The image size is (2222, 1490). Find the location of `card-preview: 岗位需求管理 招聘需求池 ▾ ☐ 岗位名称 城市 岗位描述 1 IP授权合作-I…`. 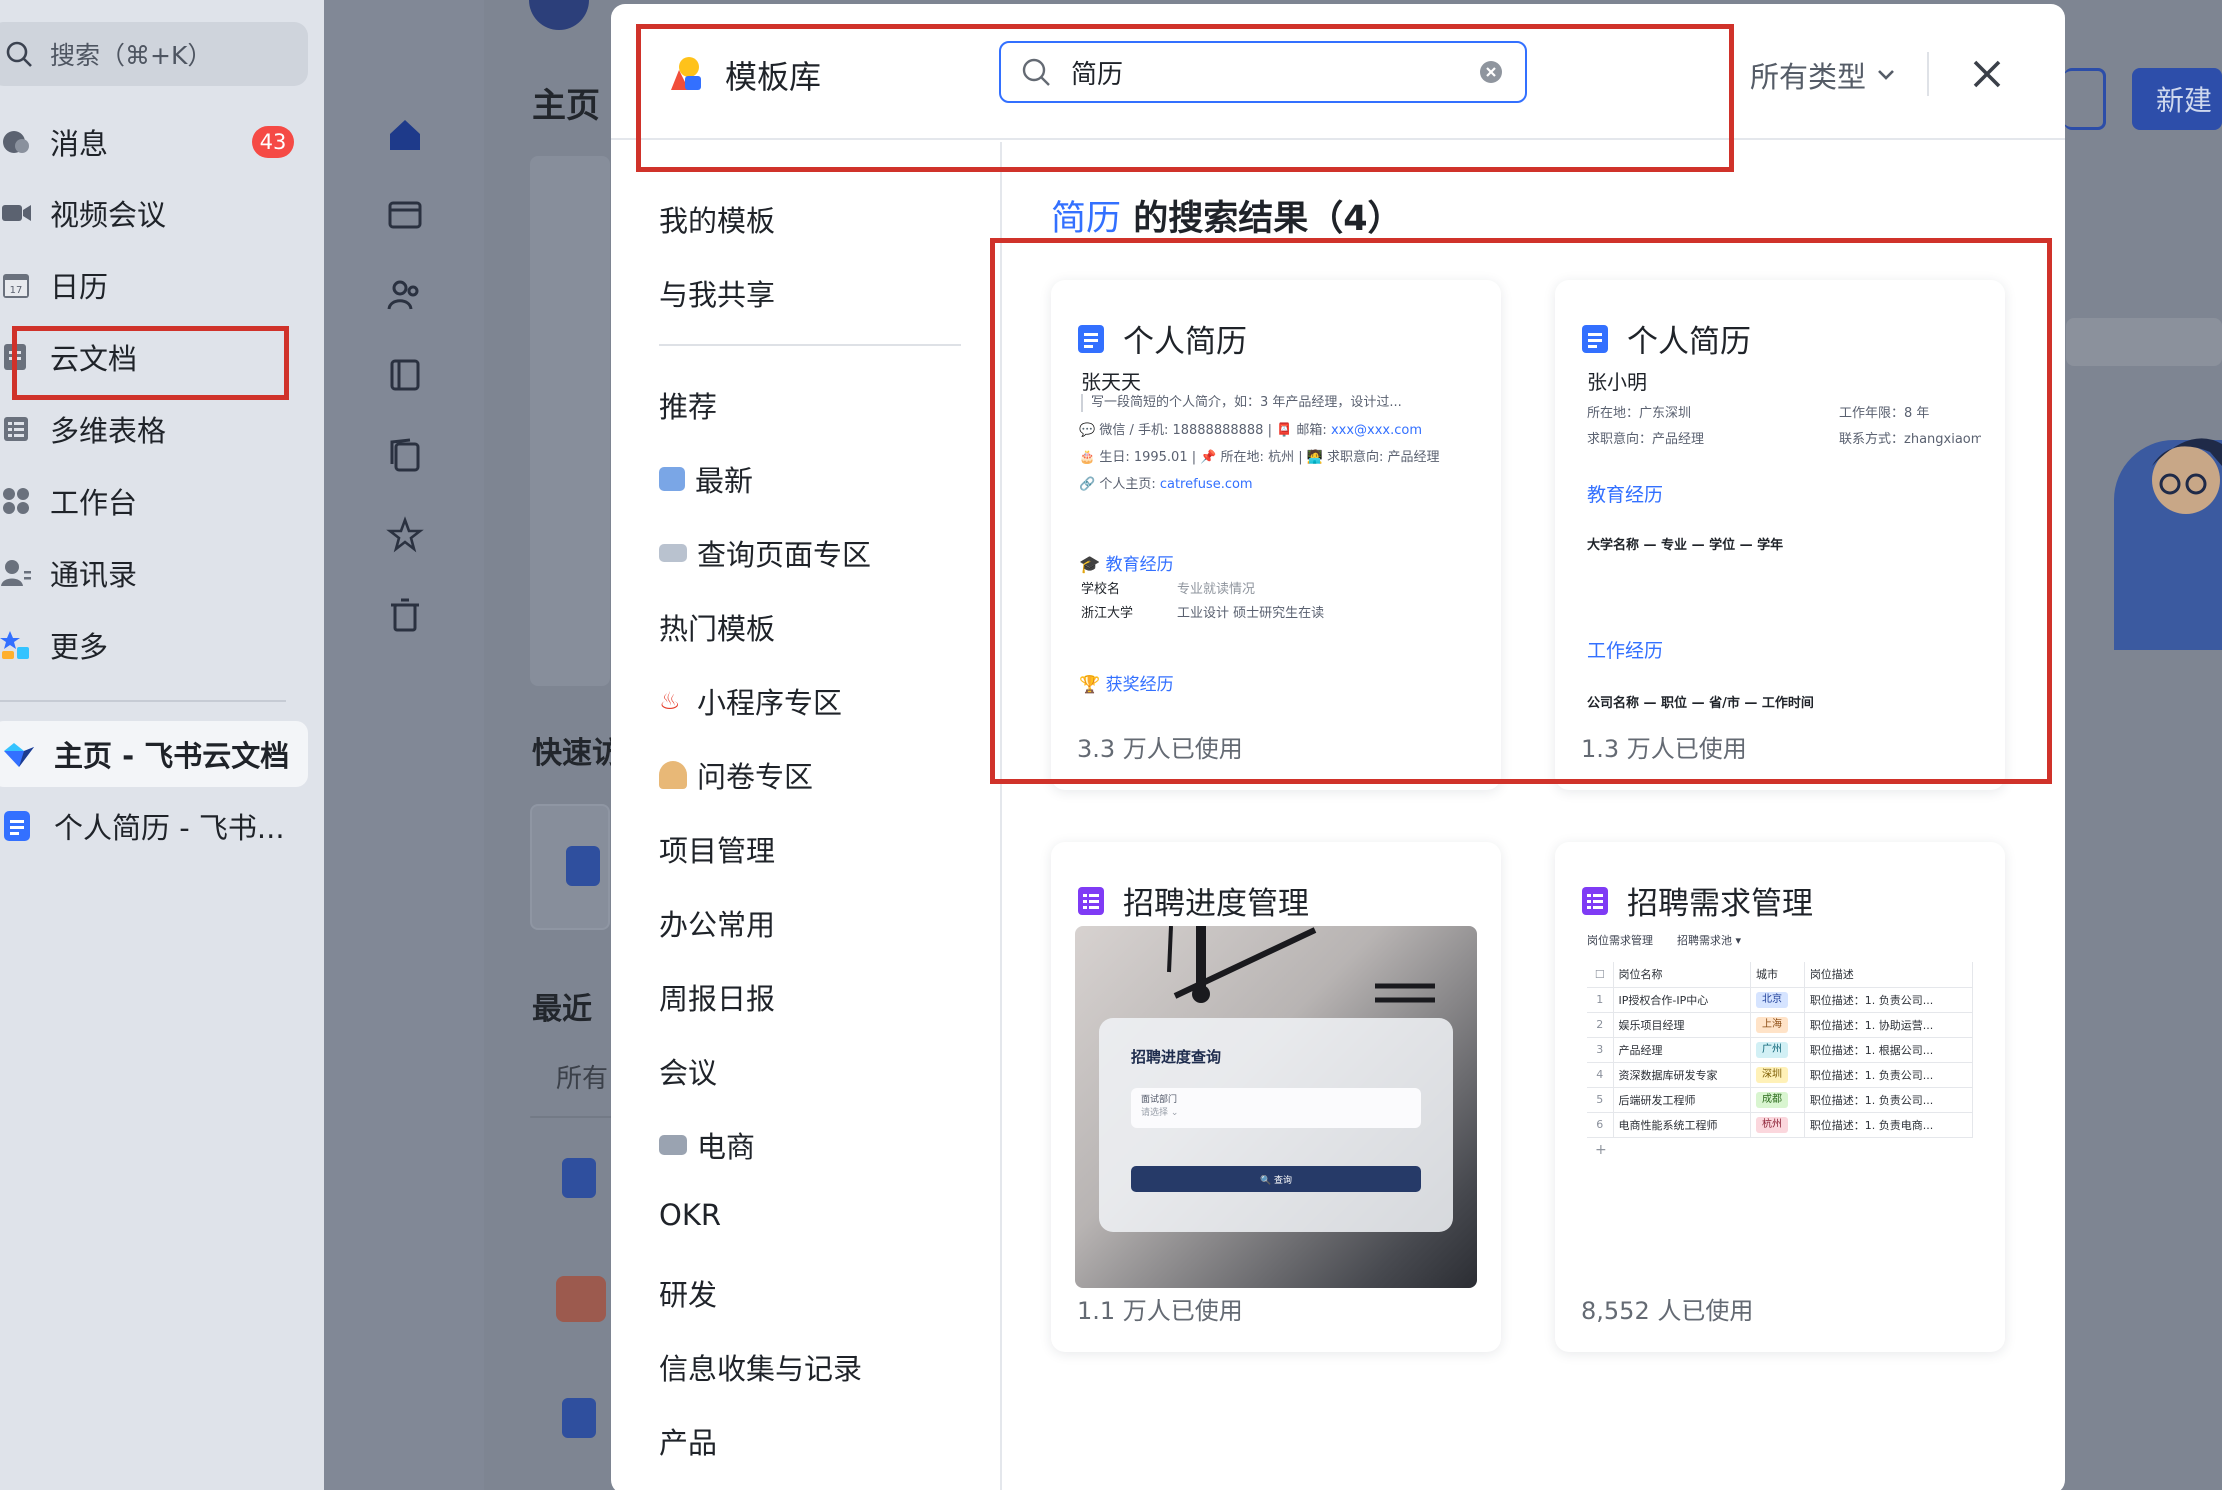

card-preview: 岗位需求管理 招聘需求池 ▾ ☐ 岗位名称 城市 岗位描述 1 IP授权合作-I… is located at coordinates (1780, 1106).